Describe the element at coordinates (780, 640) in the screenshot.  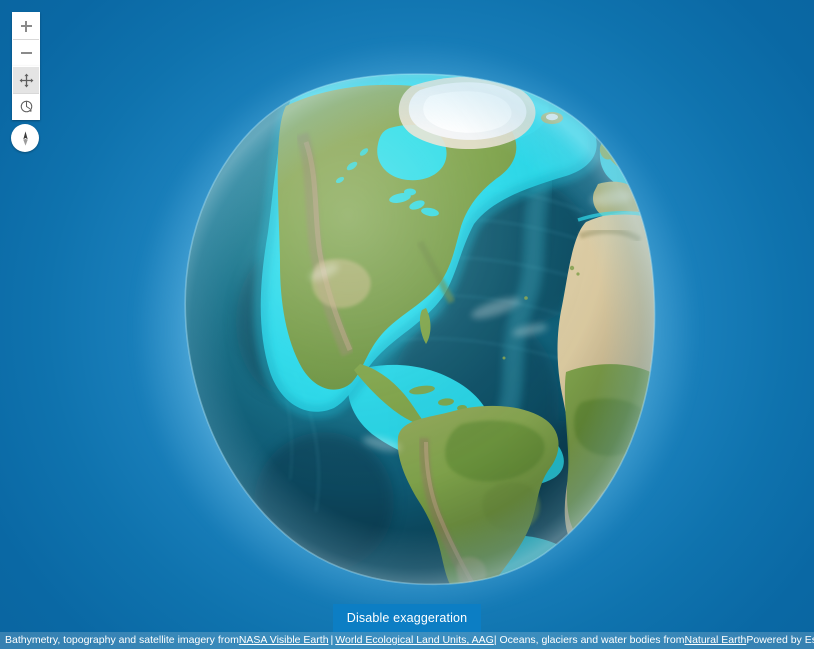
I see `powered-by-esri-label: Powered by Esri` at that location.